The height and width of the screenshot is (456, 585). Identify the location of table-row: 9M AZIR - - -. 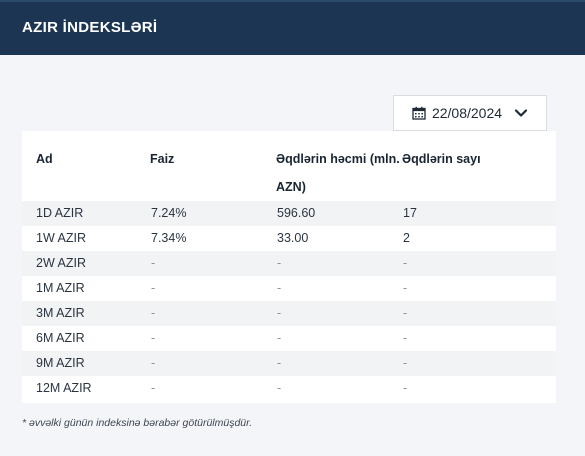
(289, 363).